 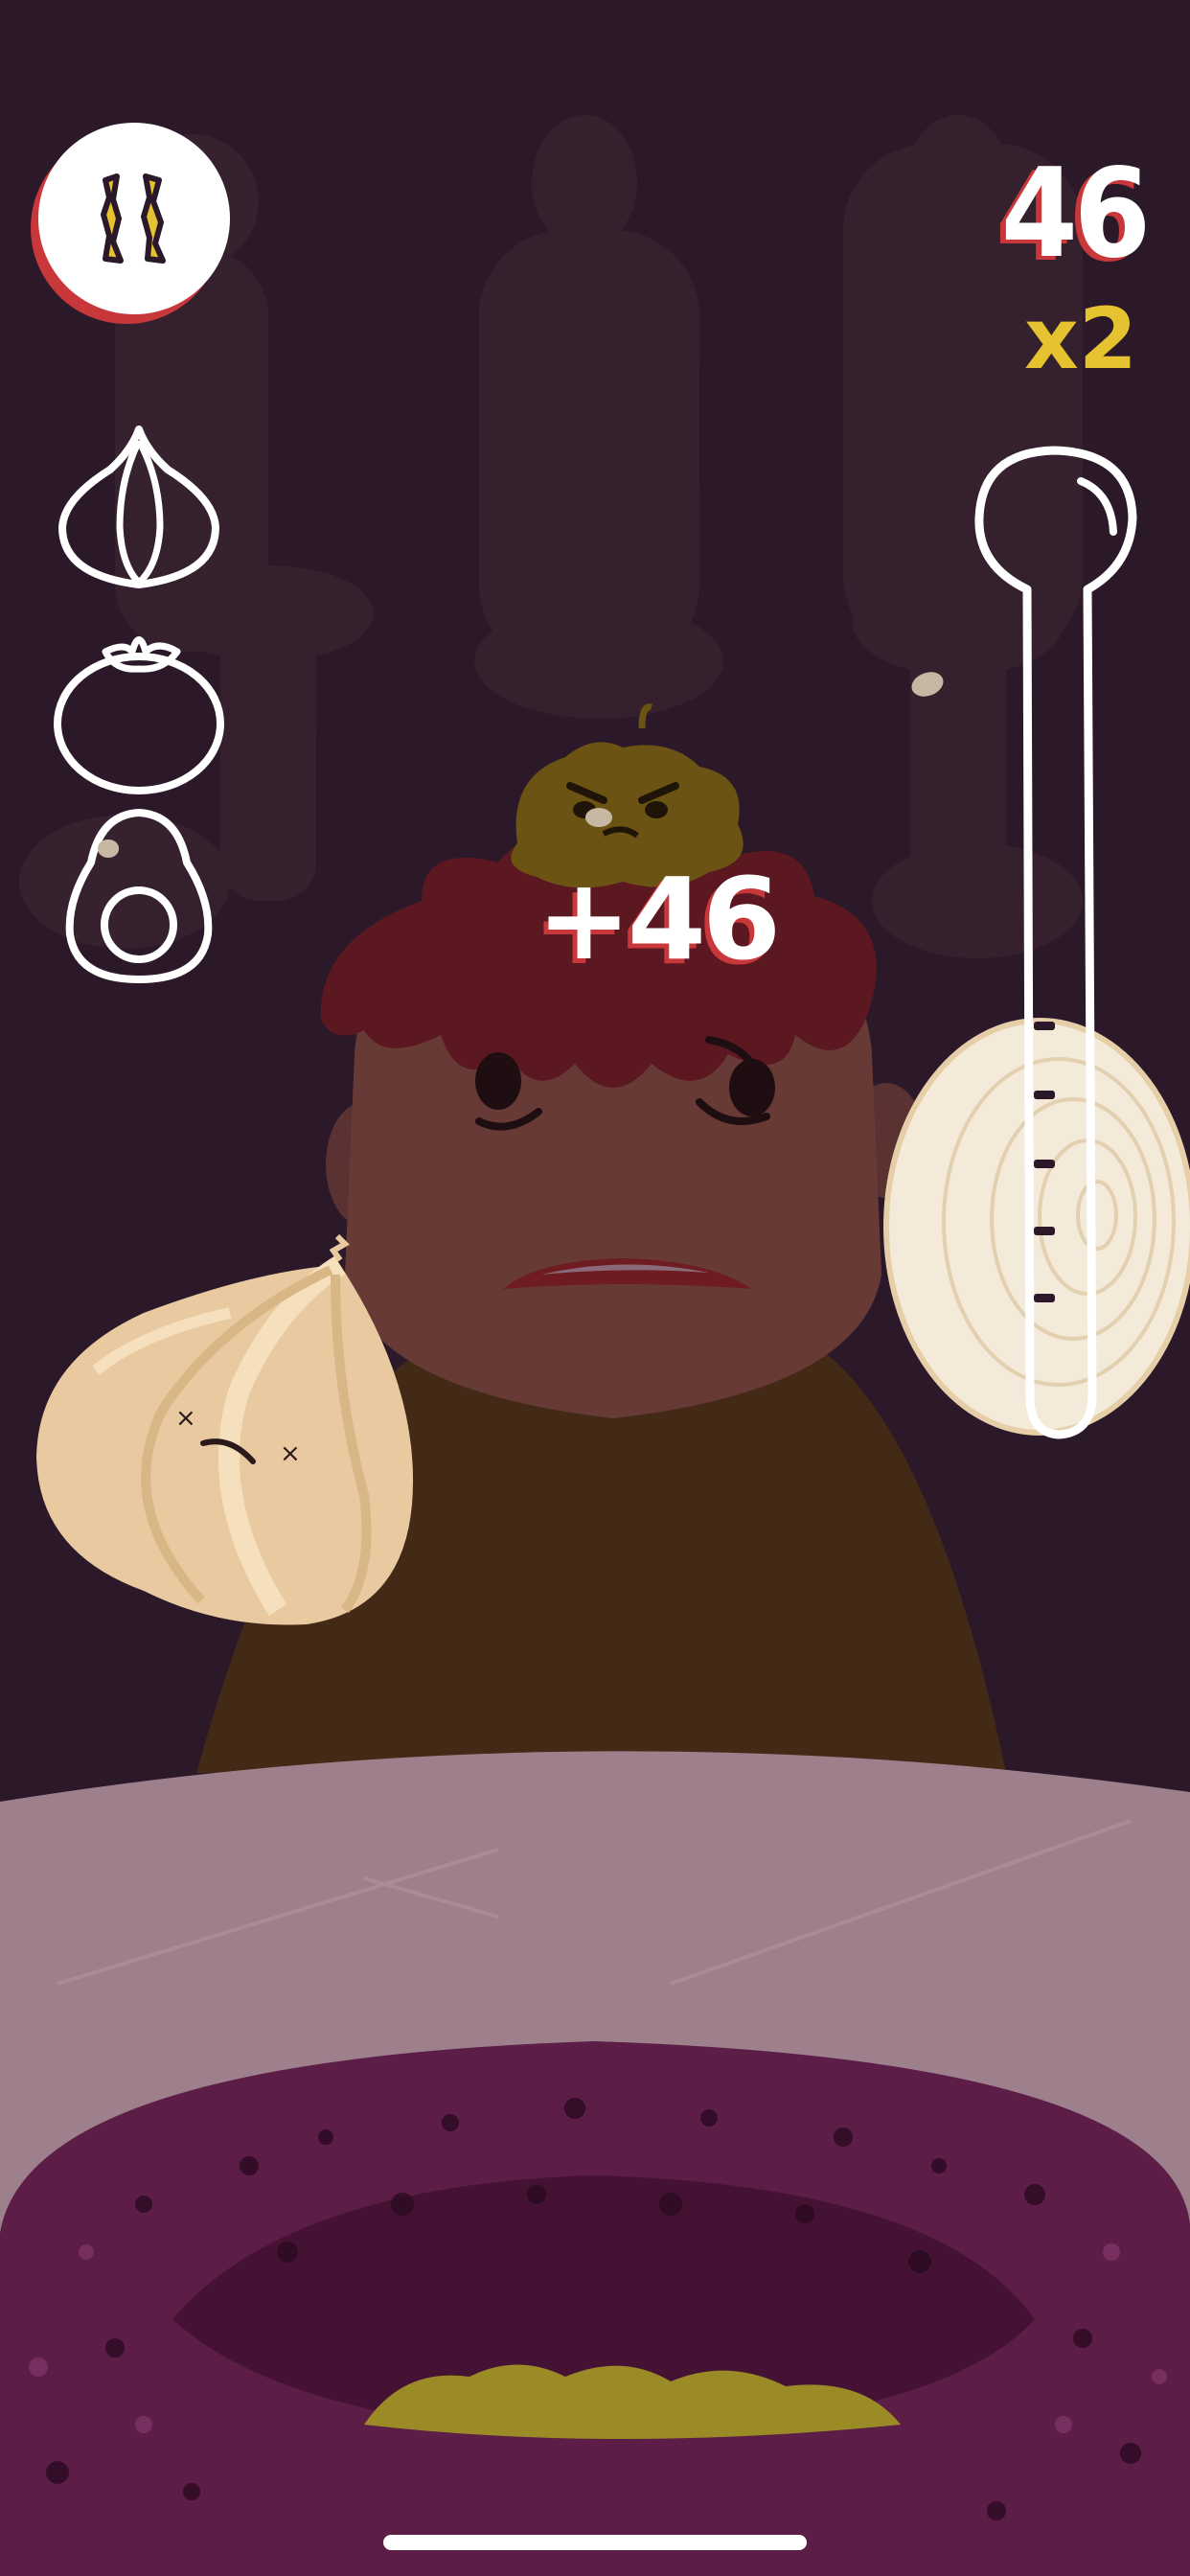 I want to click on pause-icon, so click(x=133, y=218).